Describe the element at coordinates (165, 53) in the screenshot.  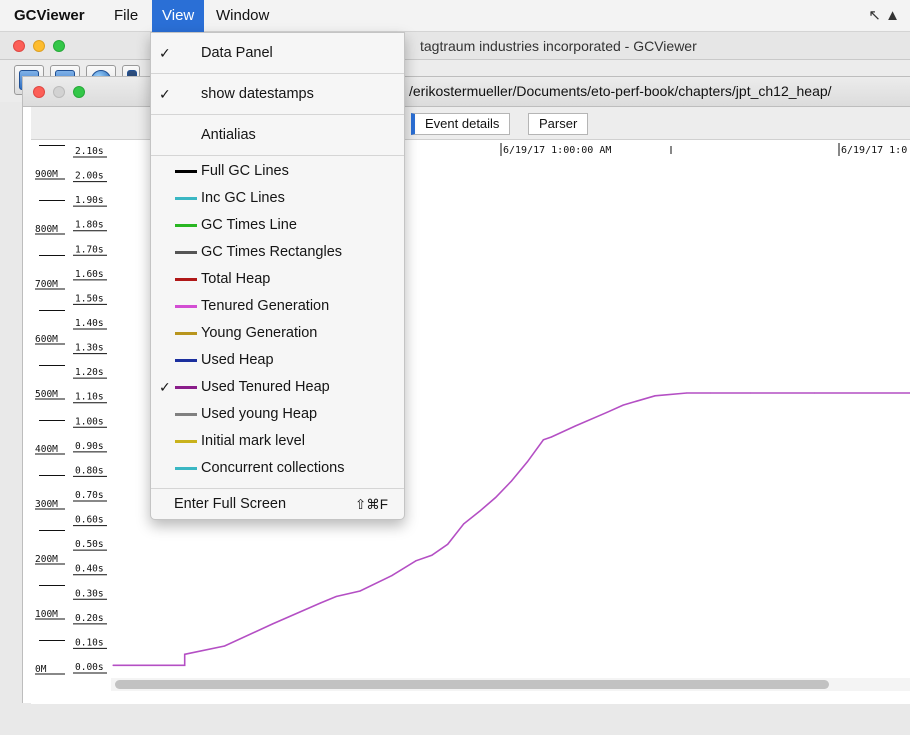
I see `data-panel-check-icon: ✓` at that location.